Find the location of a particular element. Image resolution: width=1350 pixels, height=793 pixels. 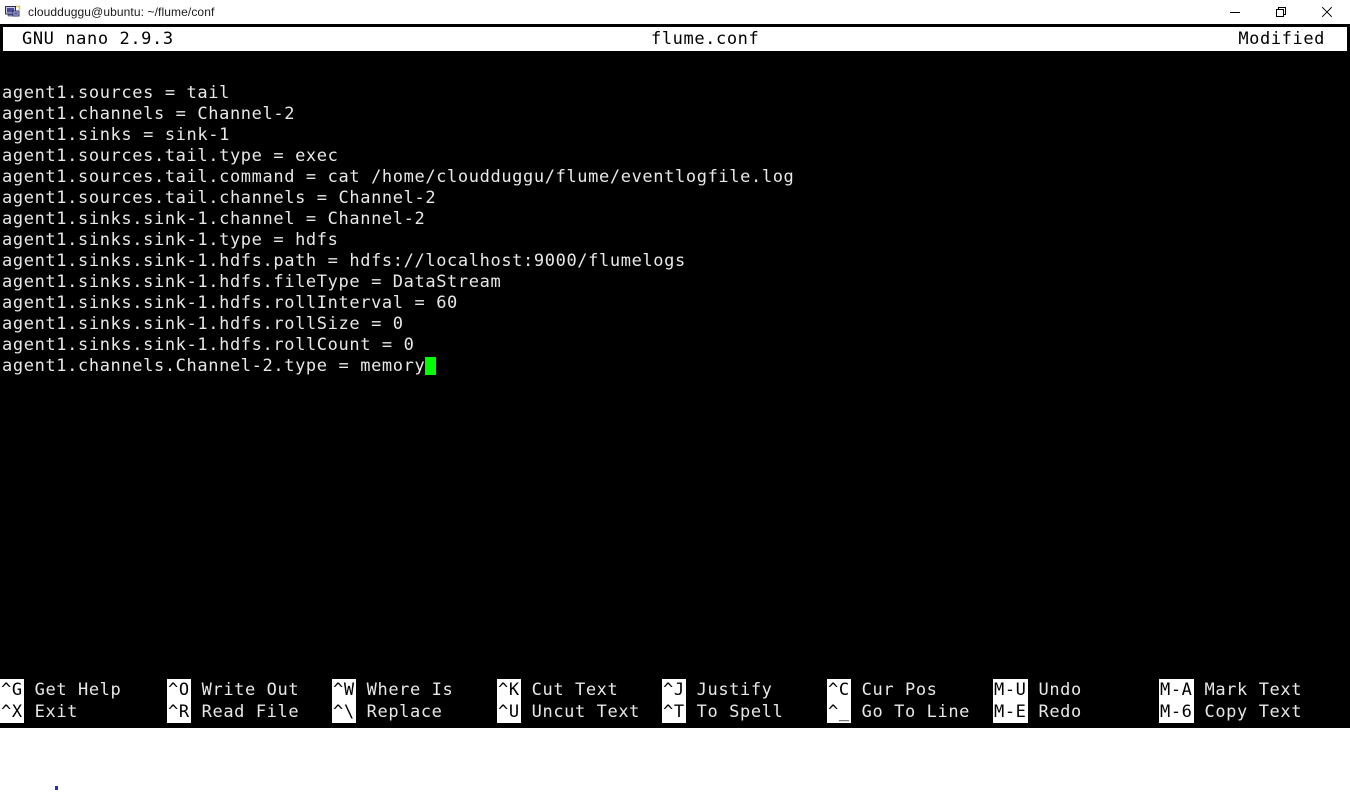

shortcut-item: ^K Cut Text is located at coordinates (568, 690).